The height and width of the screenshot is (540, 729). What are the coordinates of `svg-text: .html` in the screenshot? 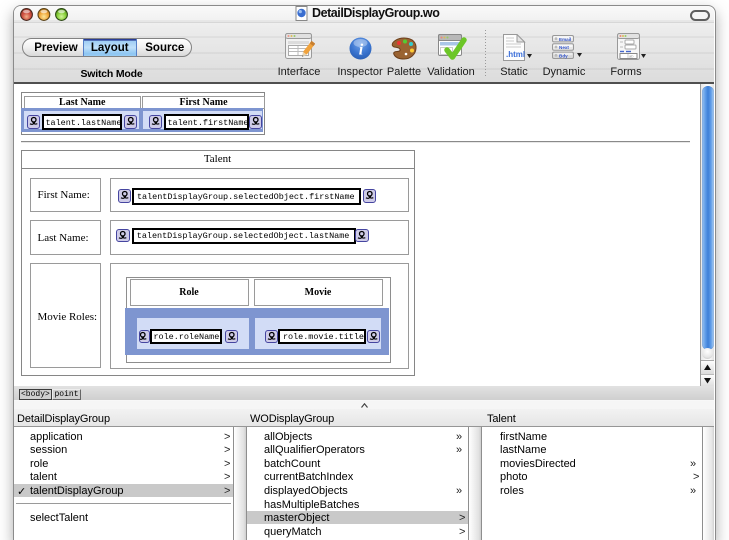 It's located at (515, 54).